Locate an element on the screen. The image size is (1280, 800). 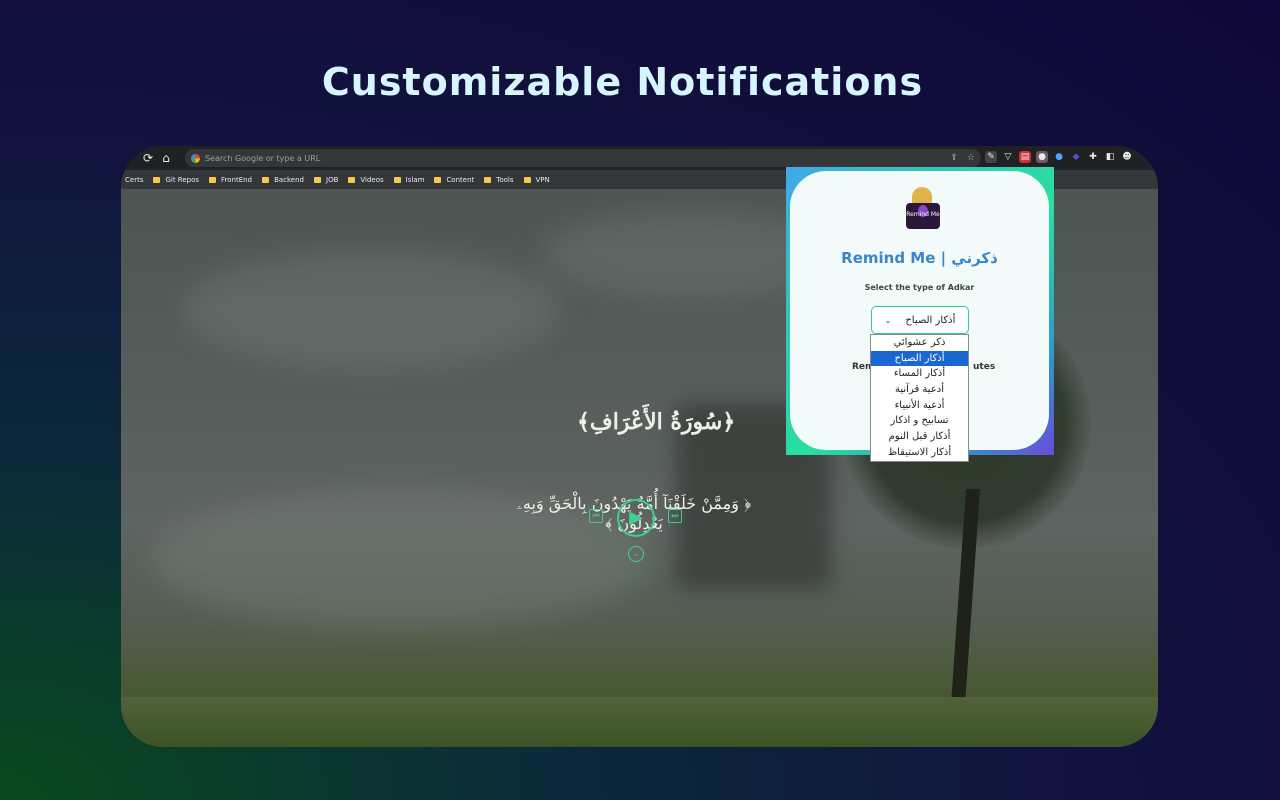
remind-interval-label-end: utes is located at coordinates (984, 367).